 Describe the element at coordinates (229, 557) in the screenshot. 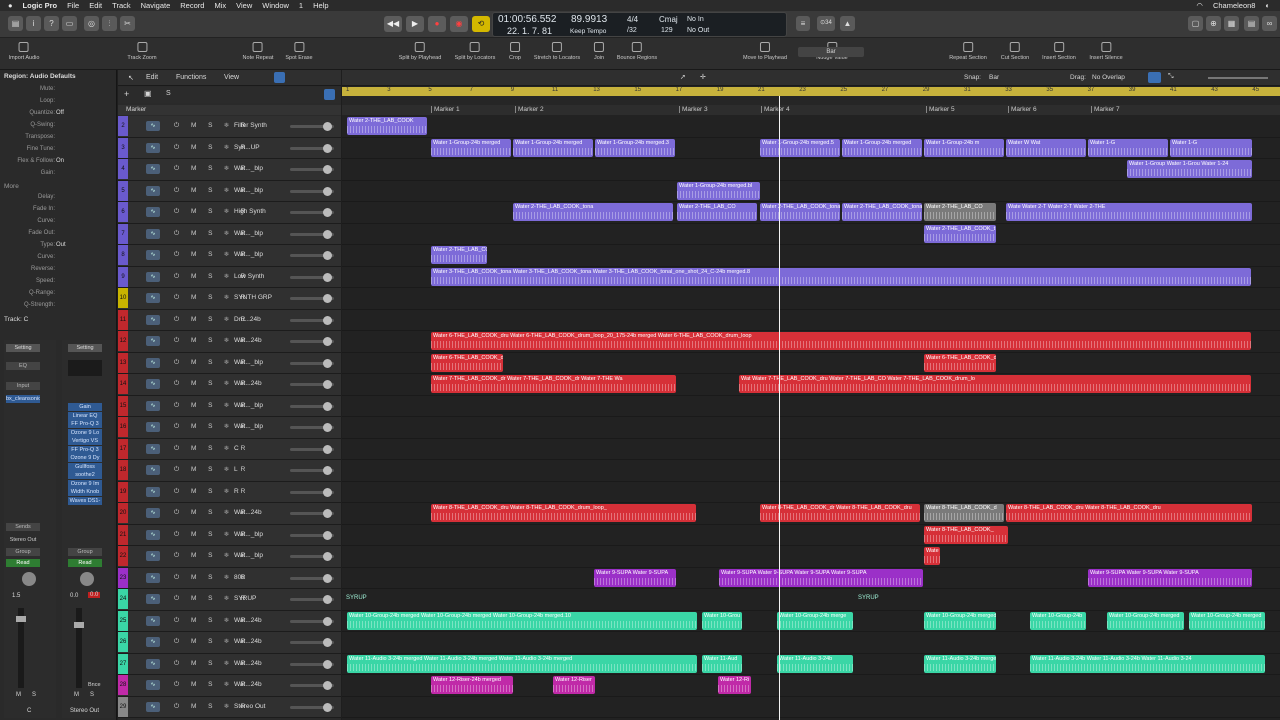

I see `track-header: 22 ∿ ⏻ M S ❄ R Wat..._blp` at that location.